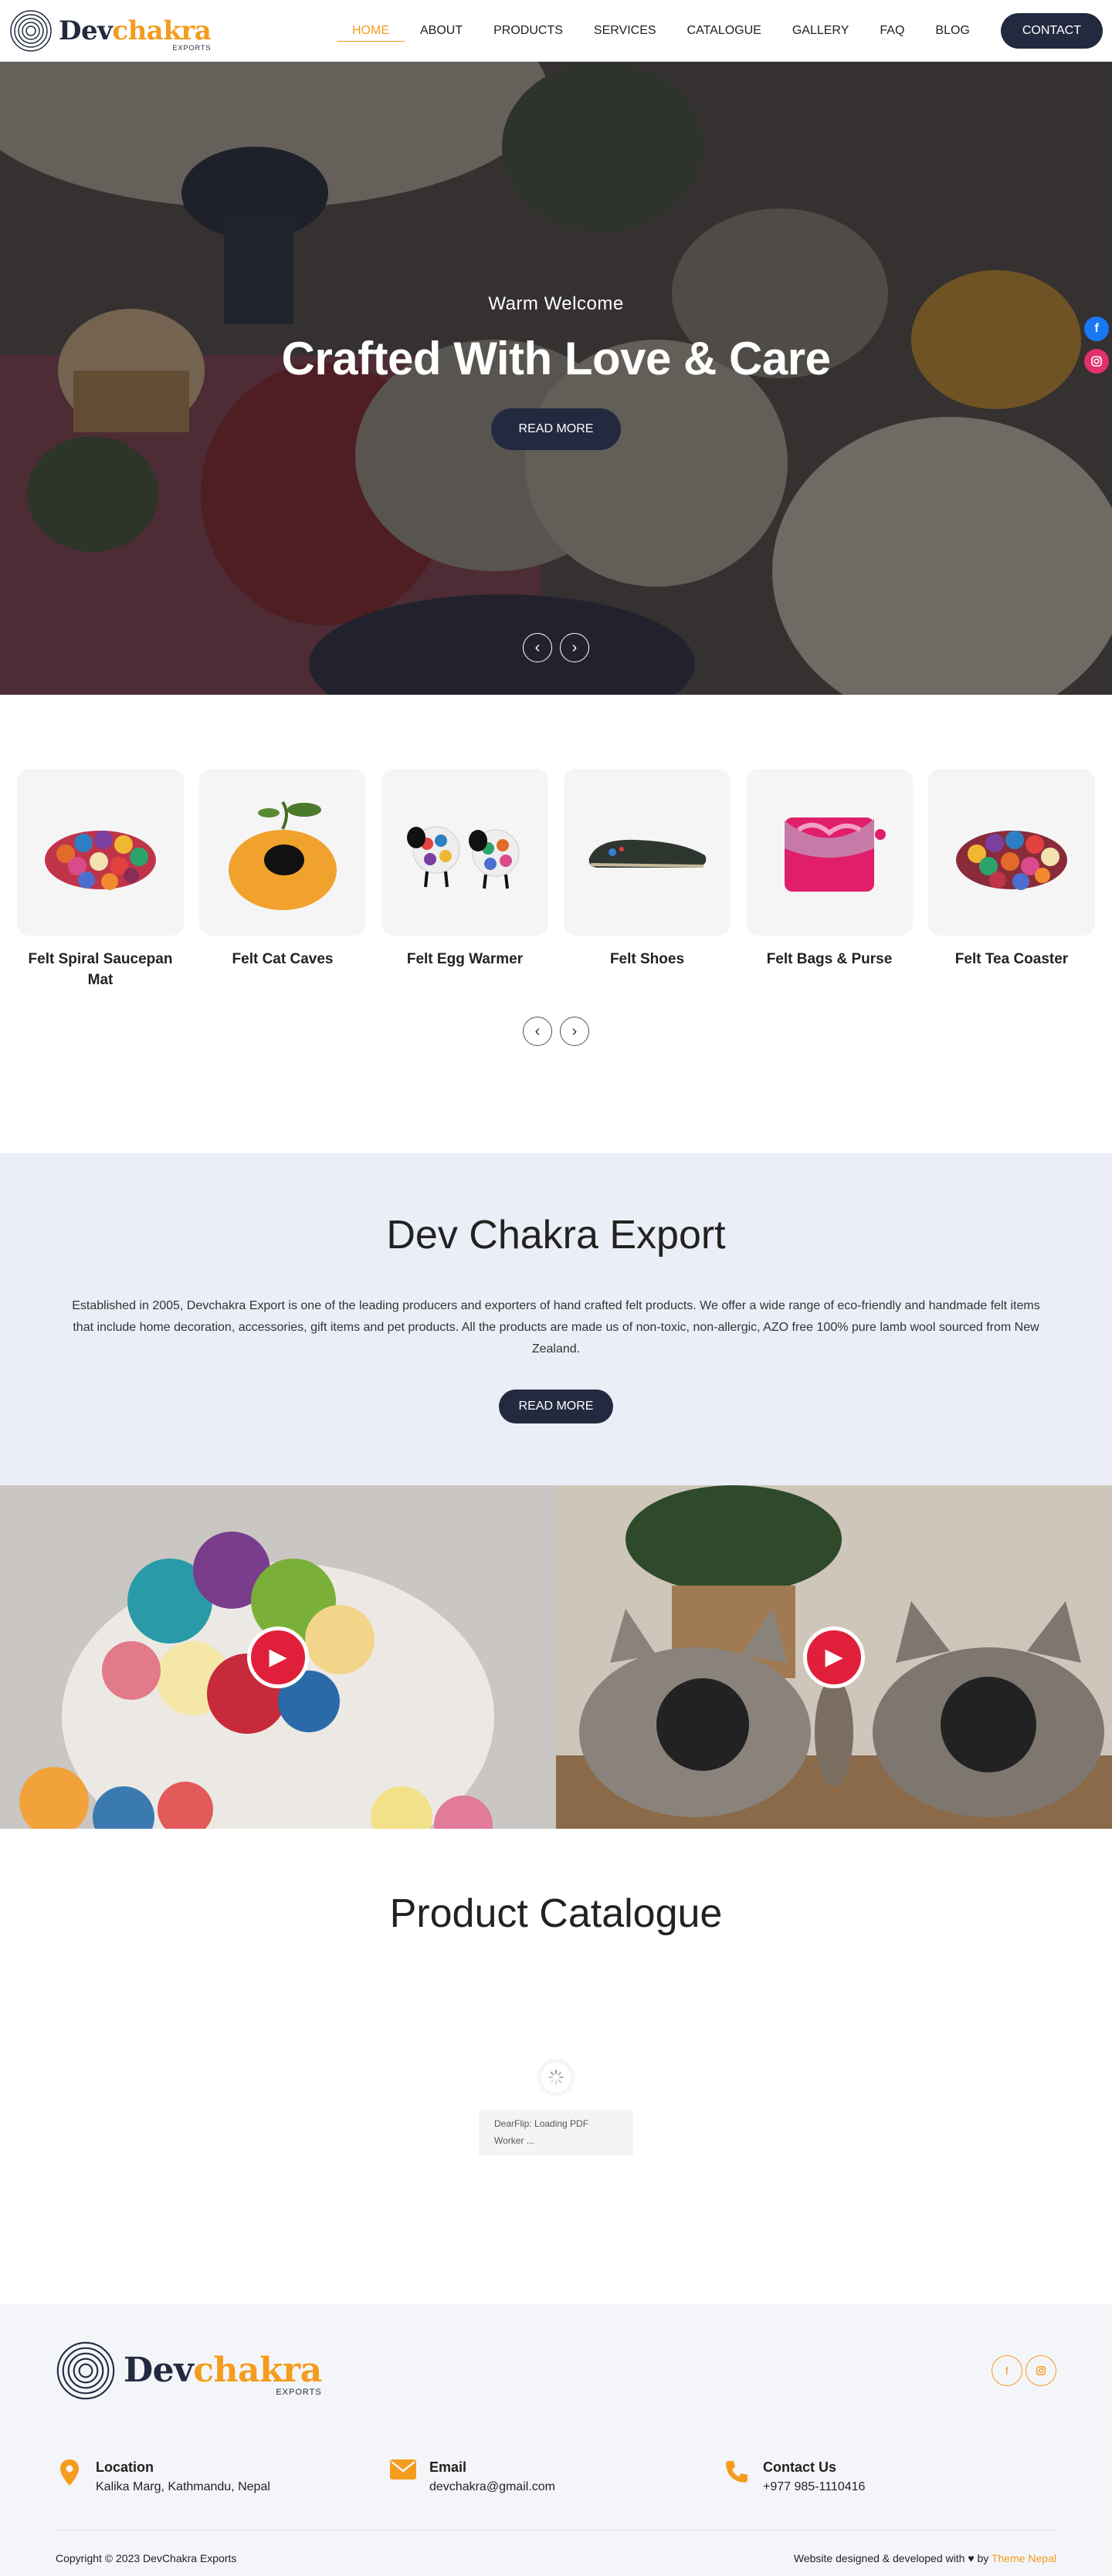 Image resolution: width=1112 pixels, height=2576 pixels. Describe the element at coordinates (125, 2467) in the screenshot. I see `contact-title: Location` at that location.